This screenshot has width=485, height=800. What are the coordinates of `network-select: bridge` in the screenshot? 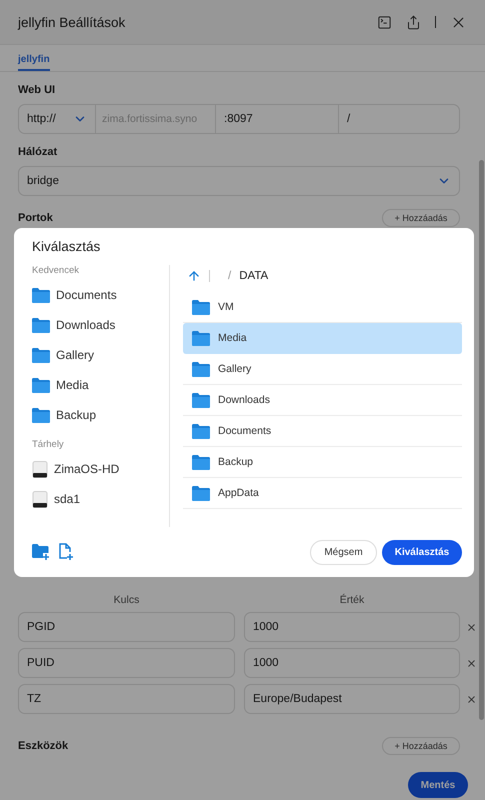 It's located at (239, 181).